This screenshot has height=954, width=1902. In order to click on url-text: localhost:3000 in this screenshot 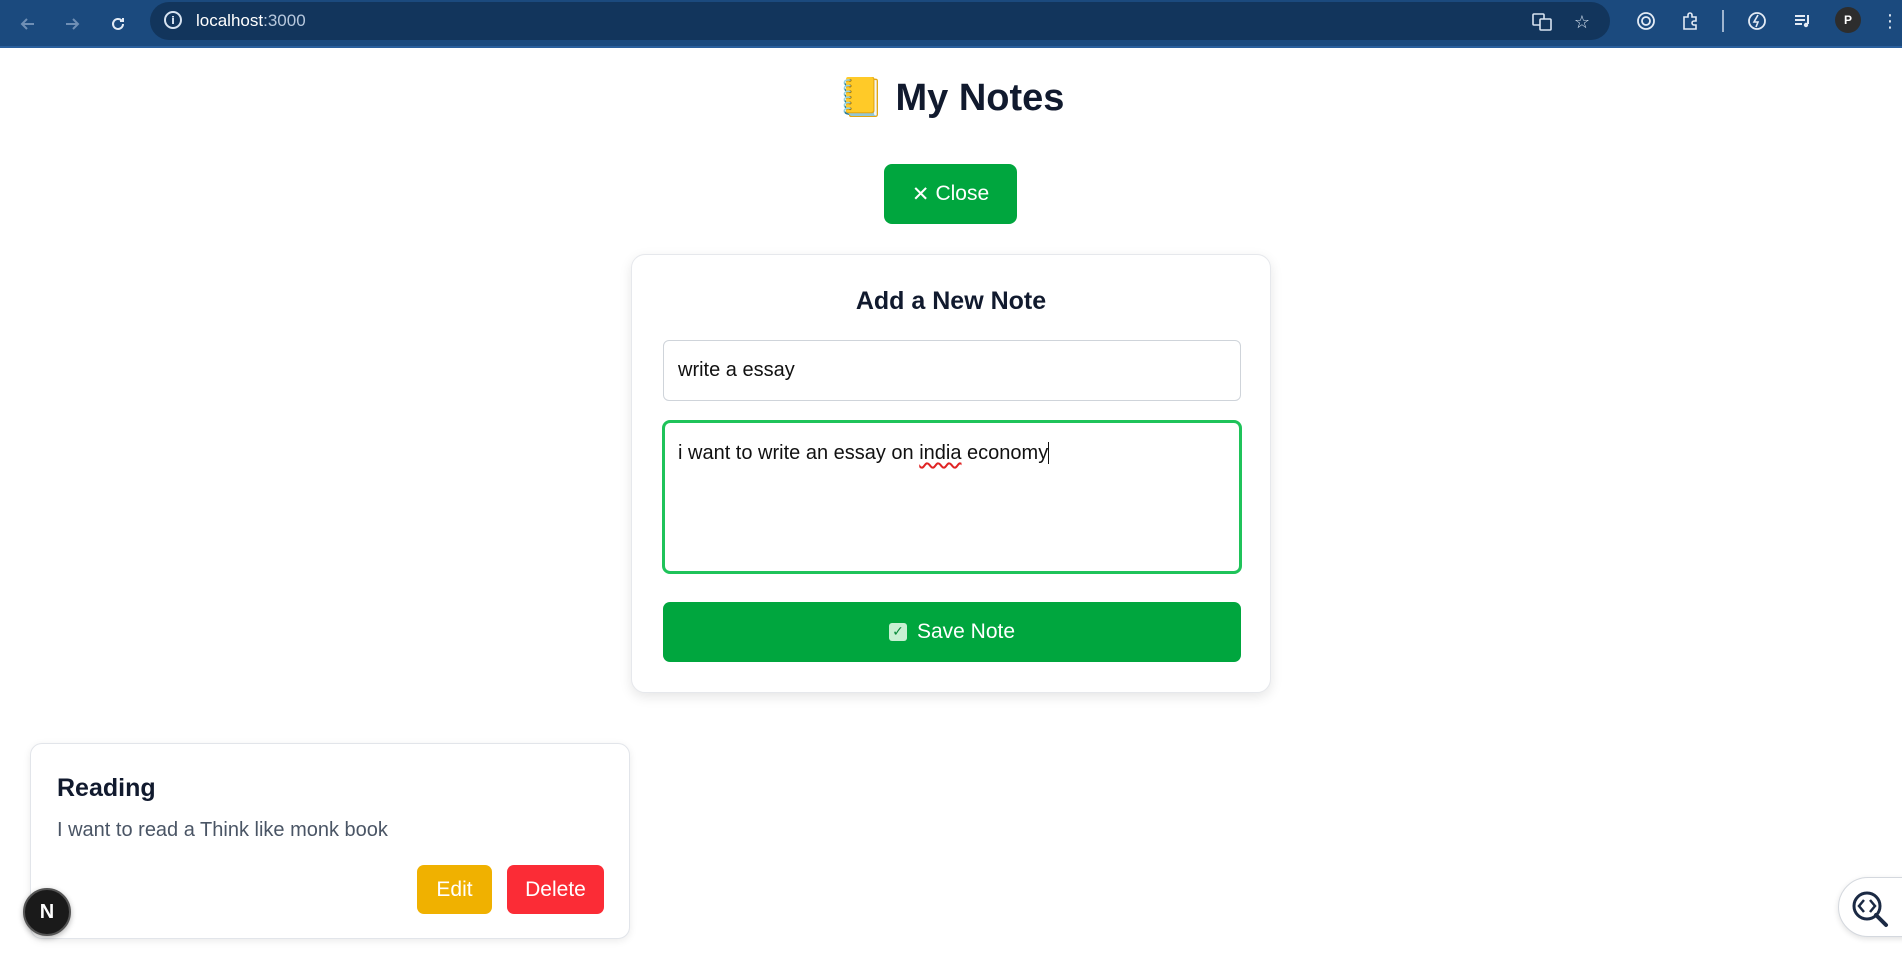, I will do `click(251, 21)`.